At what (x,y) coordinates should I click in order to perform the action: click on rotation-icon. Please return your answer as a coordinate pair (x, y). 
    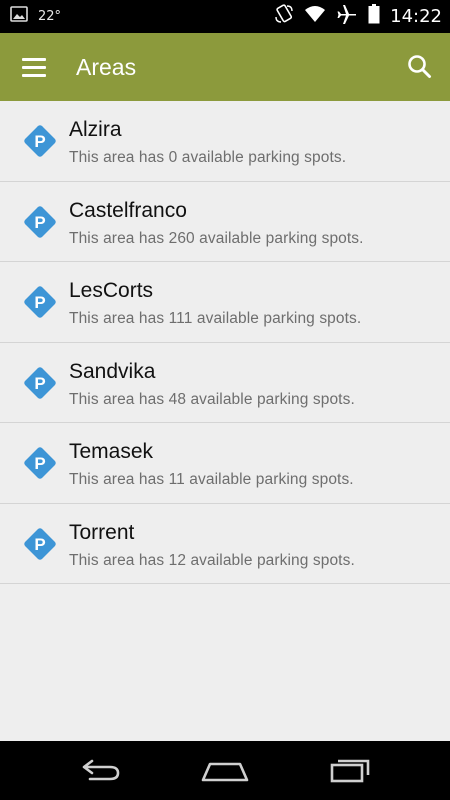
    Looking at the image, I should click on (284, 16).